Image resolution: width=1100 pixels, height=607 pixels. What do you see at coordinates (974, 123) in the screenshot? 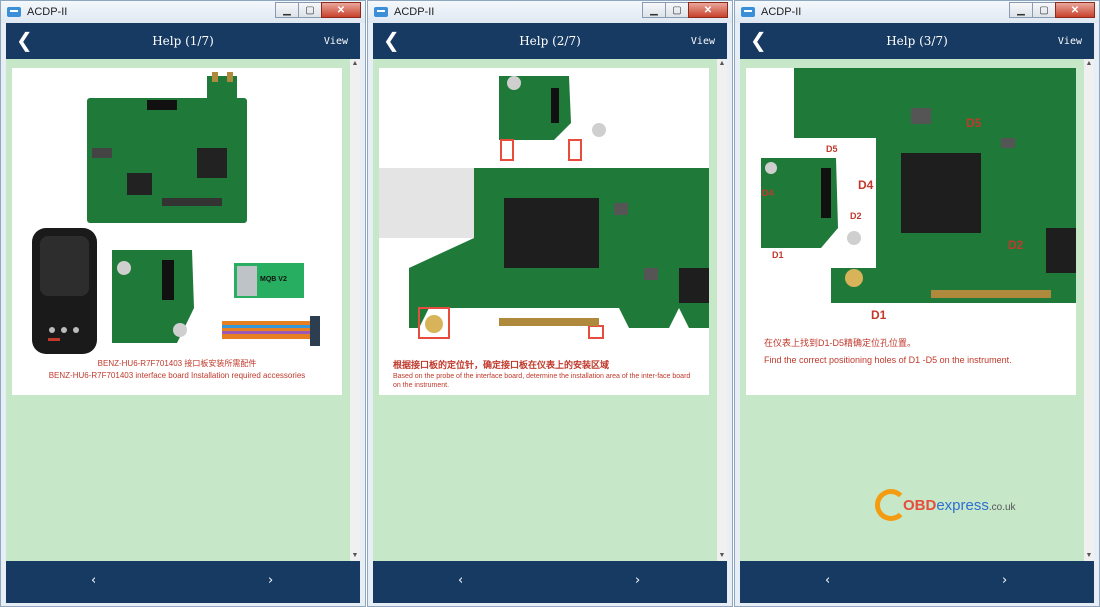
I see `hole-label-d5: D5` at bounding box center [974, 123].